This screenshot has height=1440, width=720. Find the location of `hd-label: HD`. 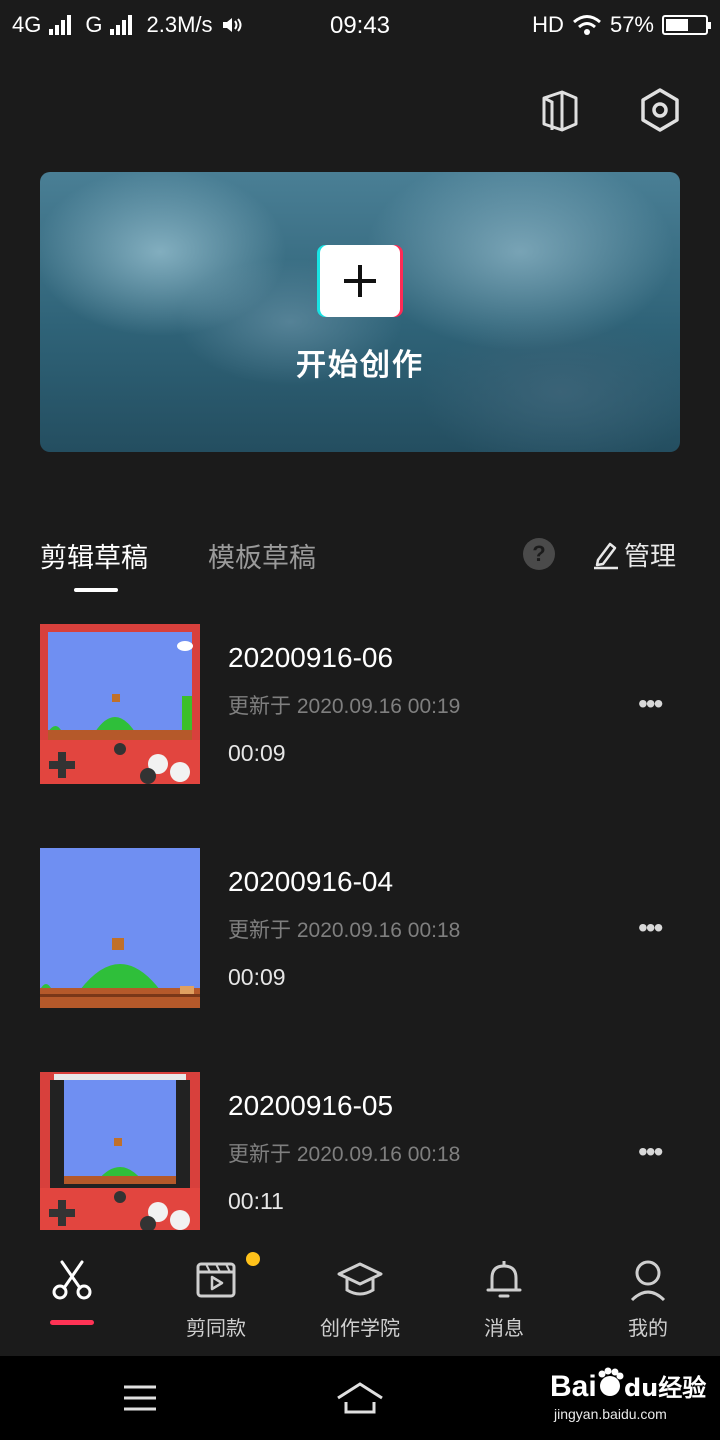

hd-label: HD is located at coordinates (548, 24).